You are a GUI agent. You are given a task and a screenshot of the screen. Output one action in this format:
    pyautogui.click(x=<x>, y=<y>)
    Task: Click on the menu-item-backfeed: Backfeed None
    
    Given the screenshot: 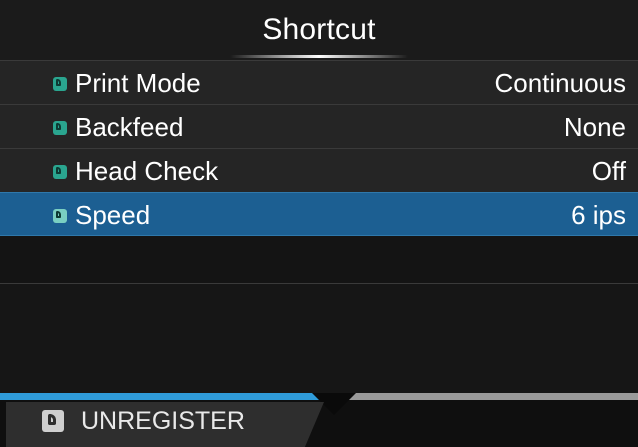 What is the action you would take?
    pyautogui.click(x=319, y=126)
    